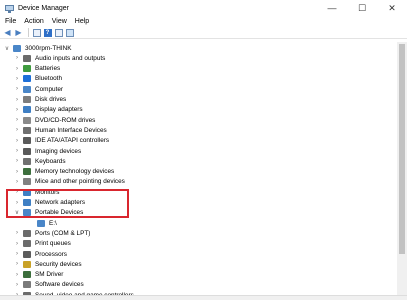  I want to click on tree-category: › Keyboards, so click(40, 161).